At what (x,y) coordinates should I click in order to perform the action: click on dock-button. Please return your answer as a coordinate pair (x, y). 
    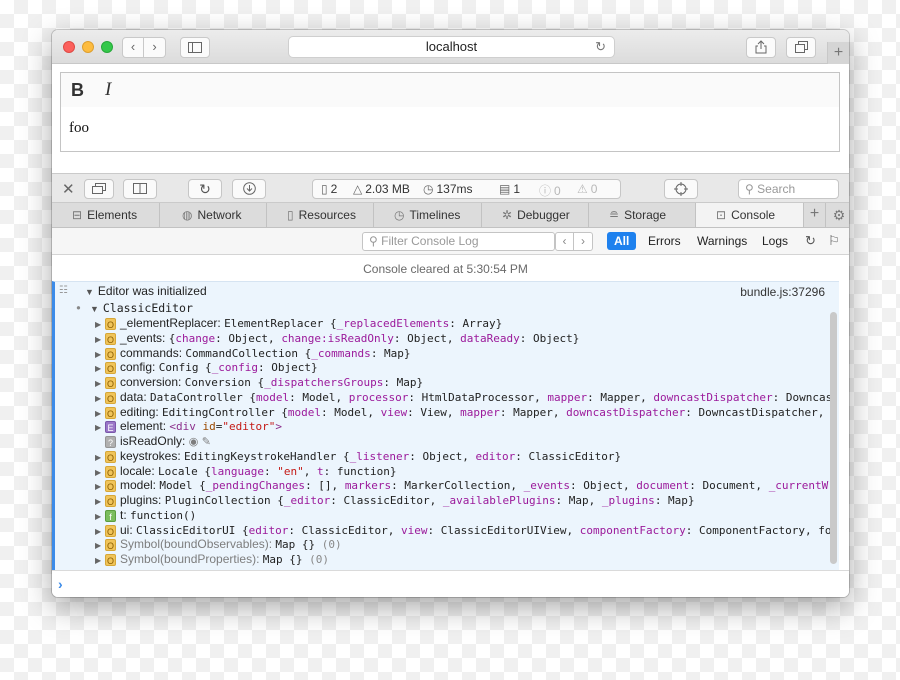
    Looking at the image, I should click on (99, 189).